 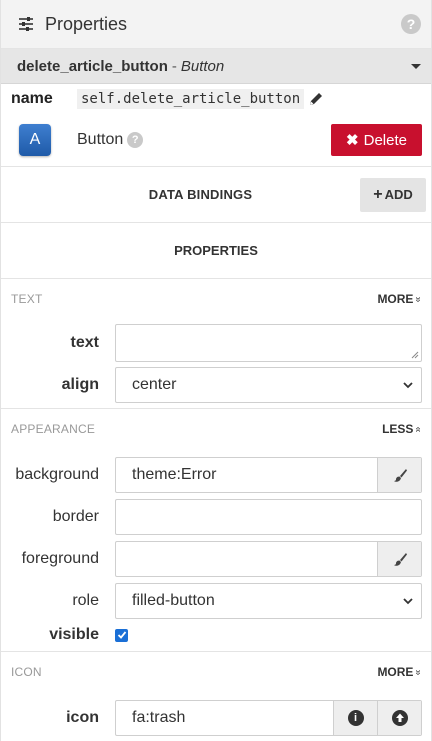 I want to click on section-appearance-name: APPEARANCE, so click(x=53, y=429).